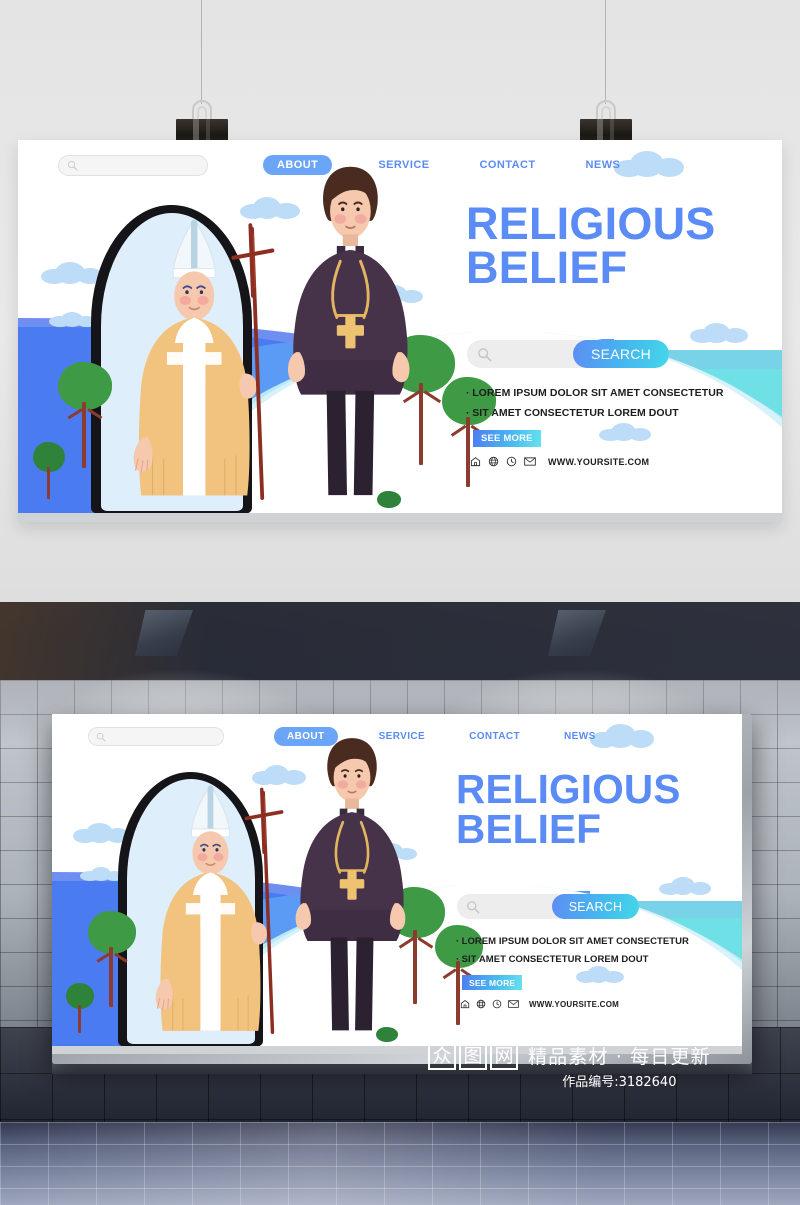 The width and height of the screenshot is (800, 1205). I want to click on tiled-floor, so click(400, 1163).